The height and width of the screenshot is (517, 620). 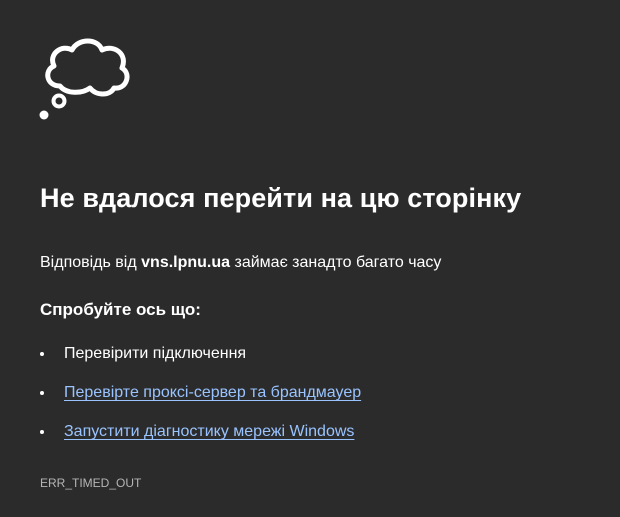 What do you see at coordinates (336, 262) in the screenshot?
I see `message-suffix: займає занадто багато часу` at bounding box center [336, 262].